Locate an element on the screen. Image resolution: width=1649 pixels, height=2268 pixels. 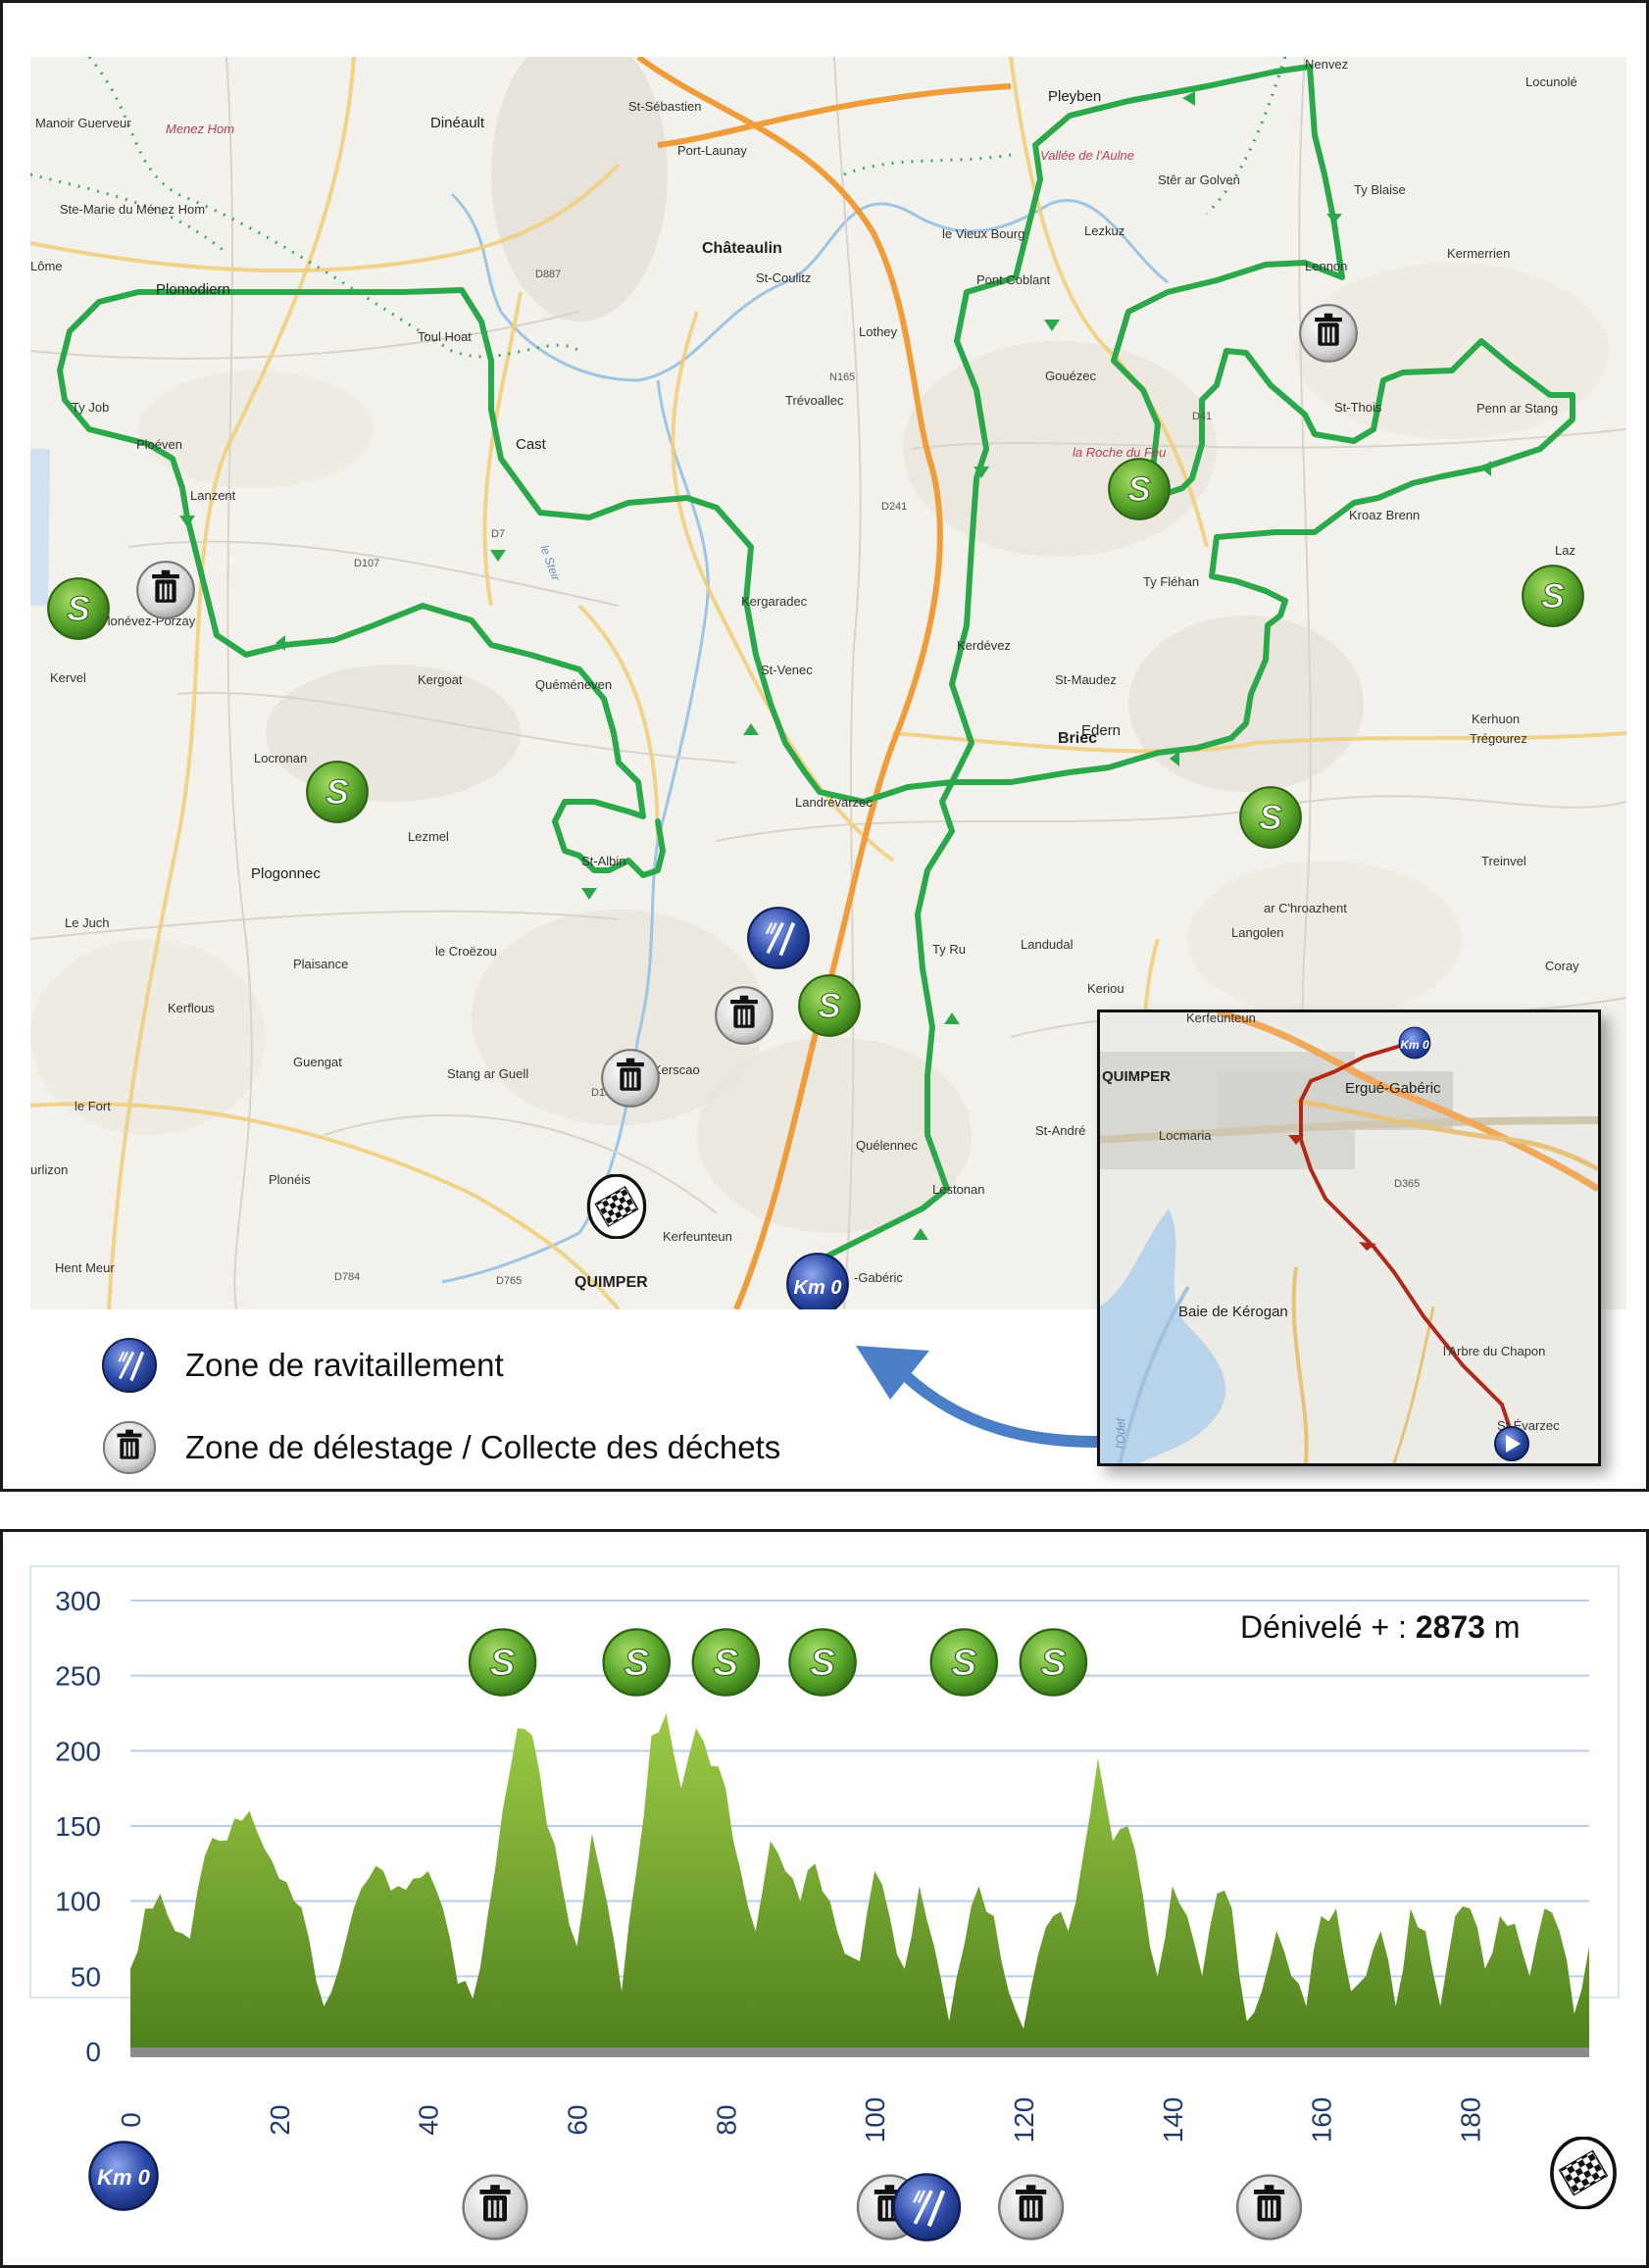
x-tick-label: 40 is located at coordinates (429, 2119).